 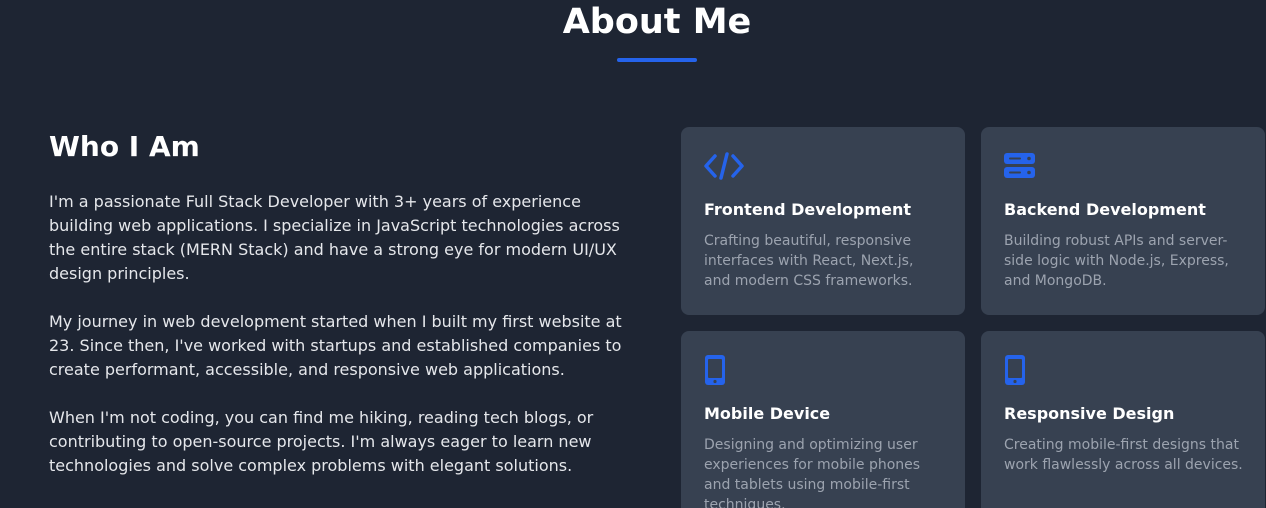 I want to click on card-title: Responsive Design, so click(x=1089, y=413).